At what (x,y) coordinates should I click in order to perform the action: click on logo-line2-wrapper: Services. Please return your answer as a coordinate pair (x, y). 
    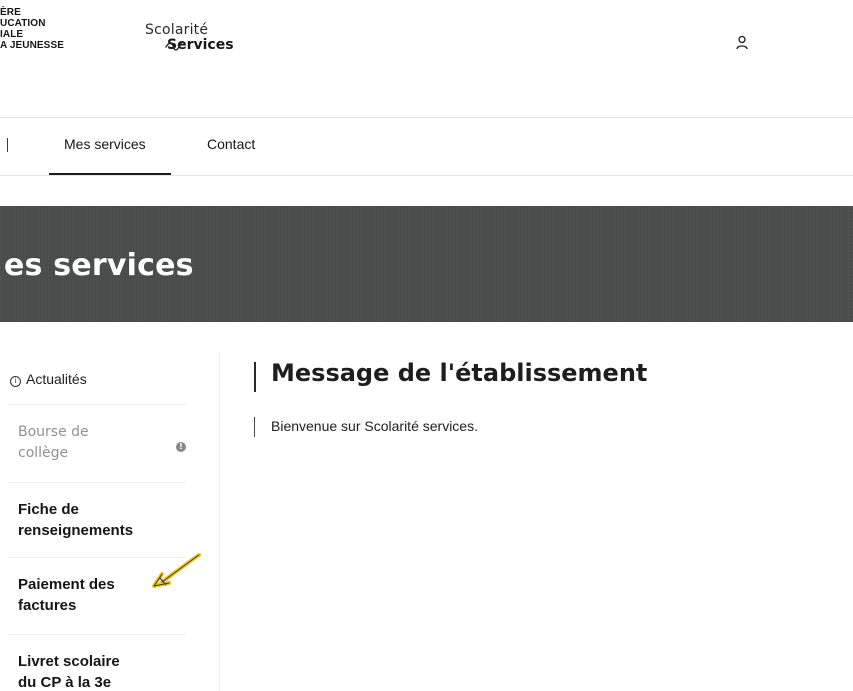
    Looking at the image, I should click on (189, 45).